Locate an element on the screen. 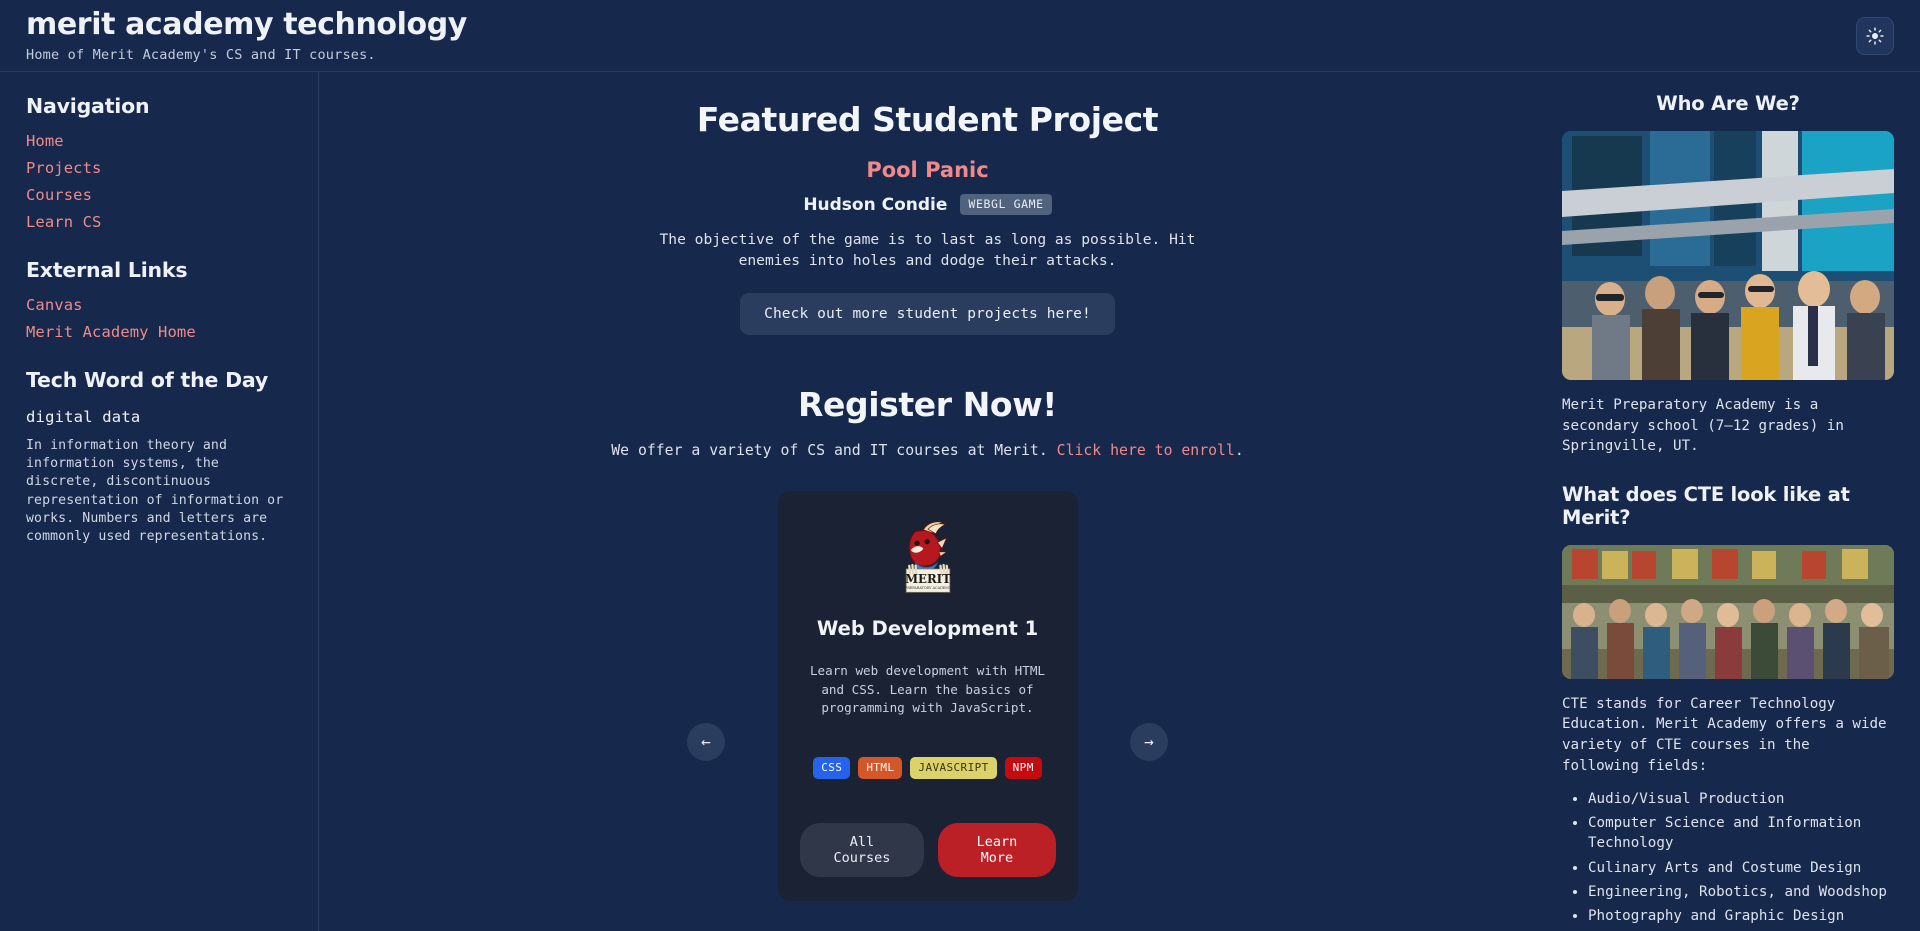  featured-project-byline: Hudson Condie WEBGL GAME is located at coordinates (927, 204).